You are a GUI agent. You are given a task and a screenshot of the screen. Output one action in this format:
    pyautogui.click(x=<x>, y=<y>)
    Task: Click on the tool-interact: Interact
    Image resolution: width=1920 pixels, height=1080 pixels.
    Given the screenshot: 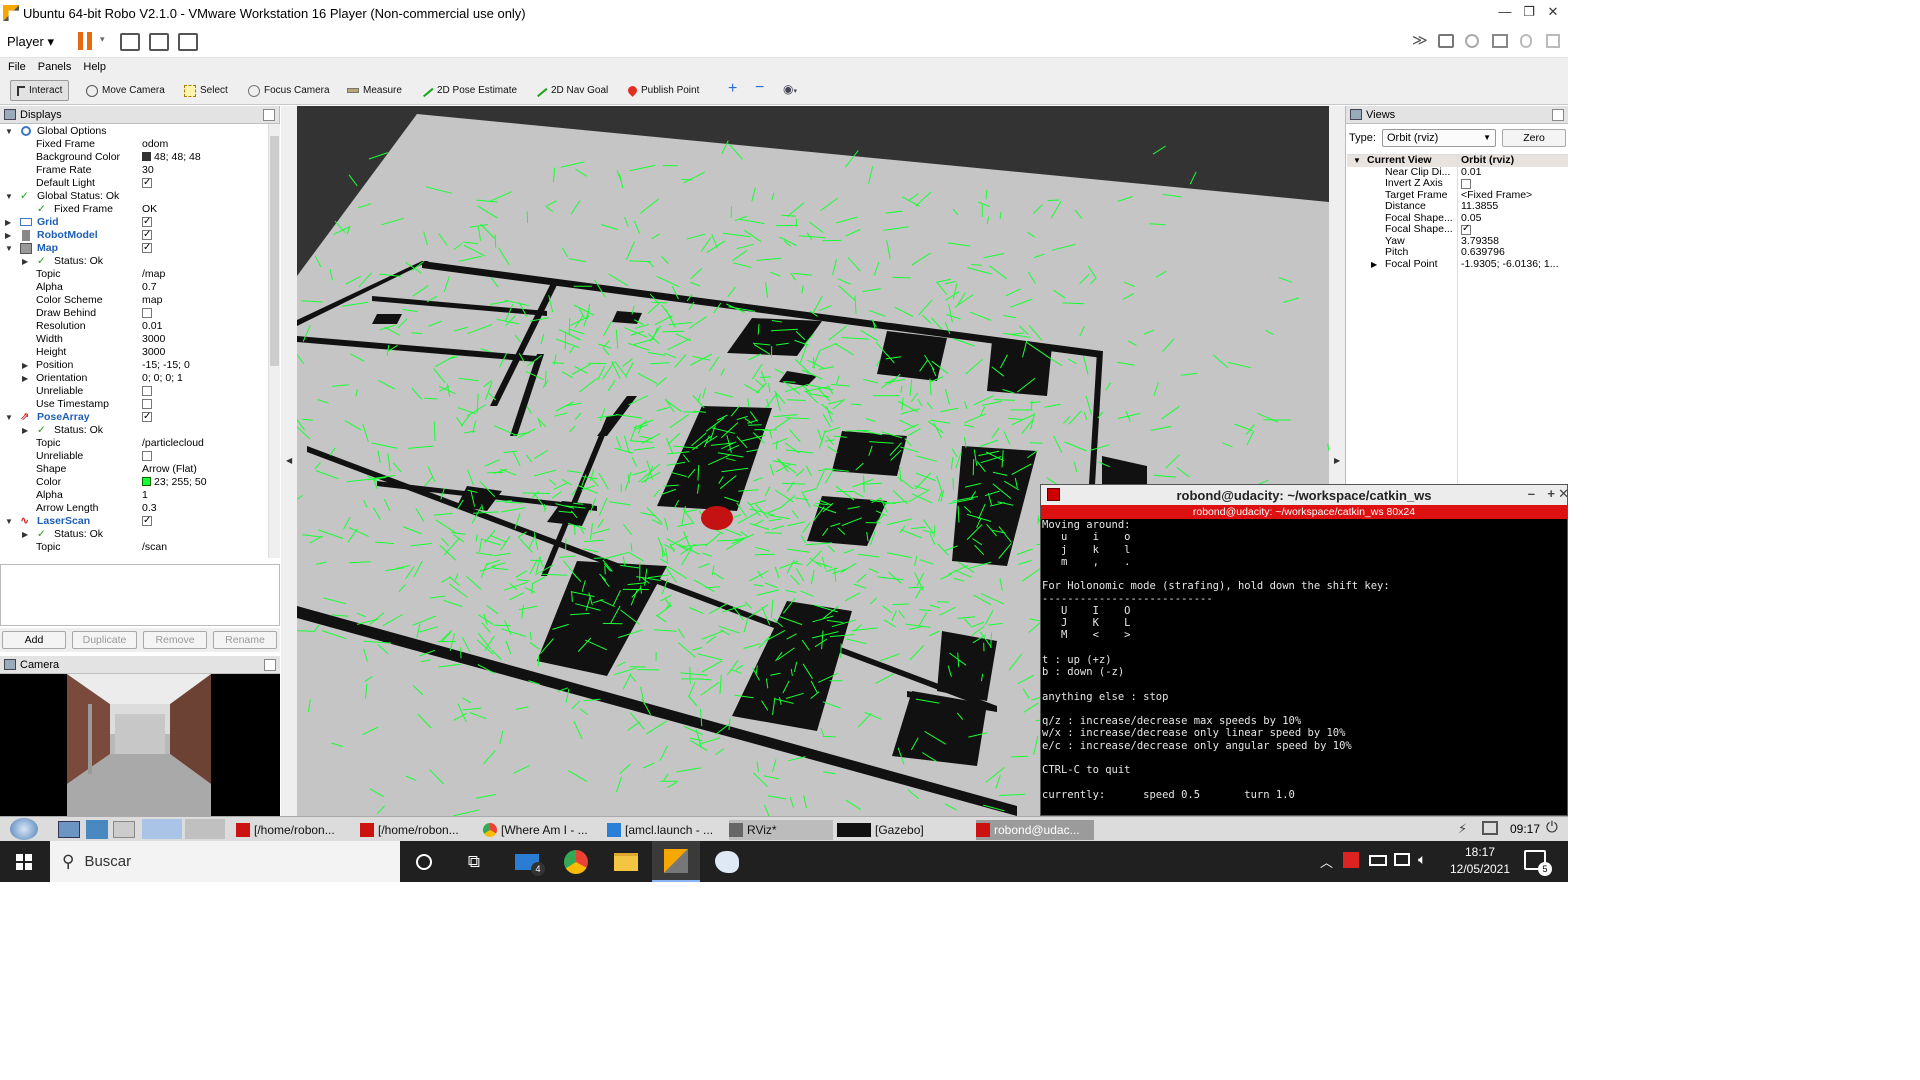 What is the action you would take?
    pyautogui.click(x=40, y=90)
    